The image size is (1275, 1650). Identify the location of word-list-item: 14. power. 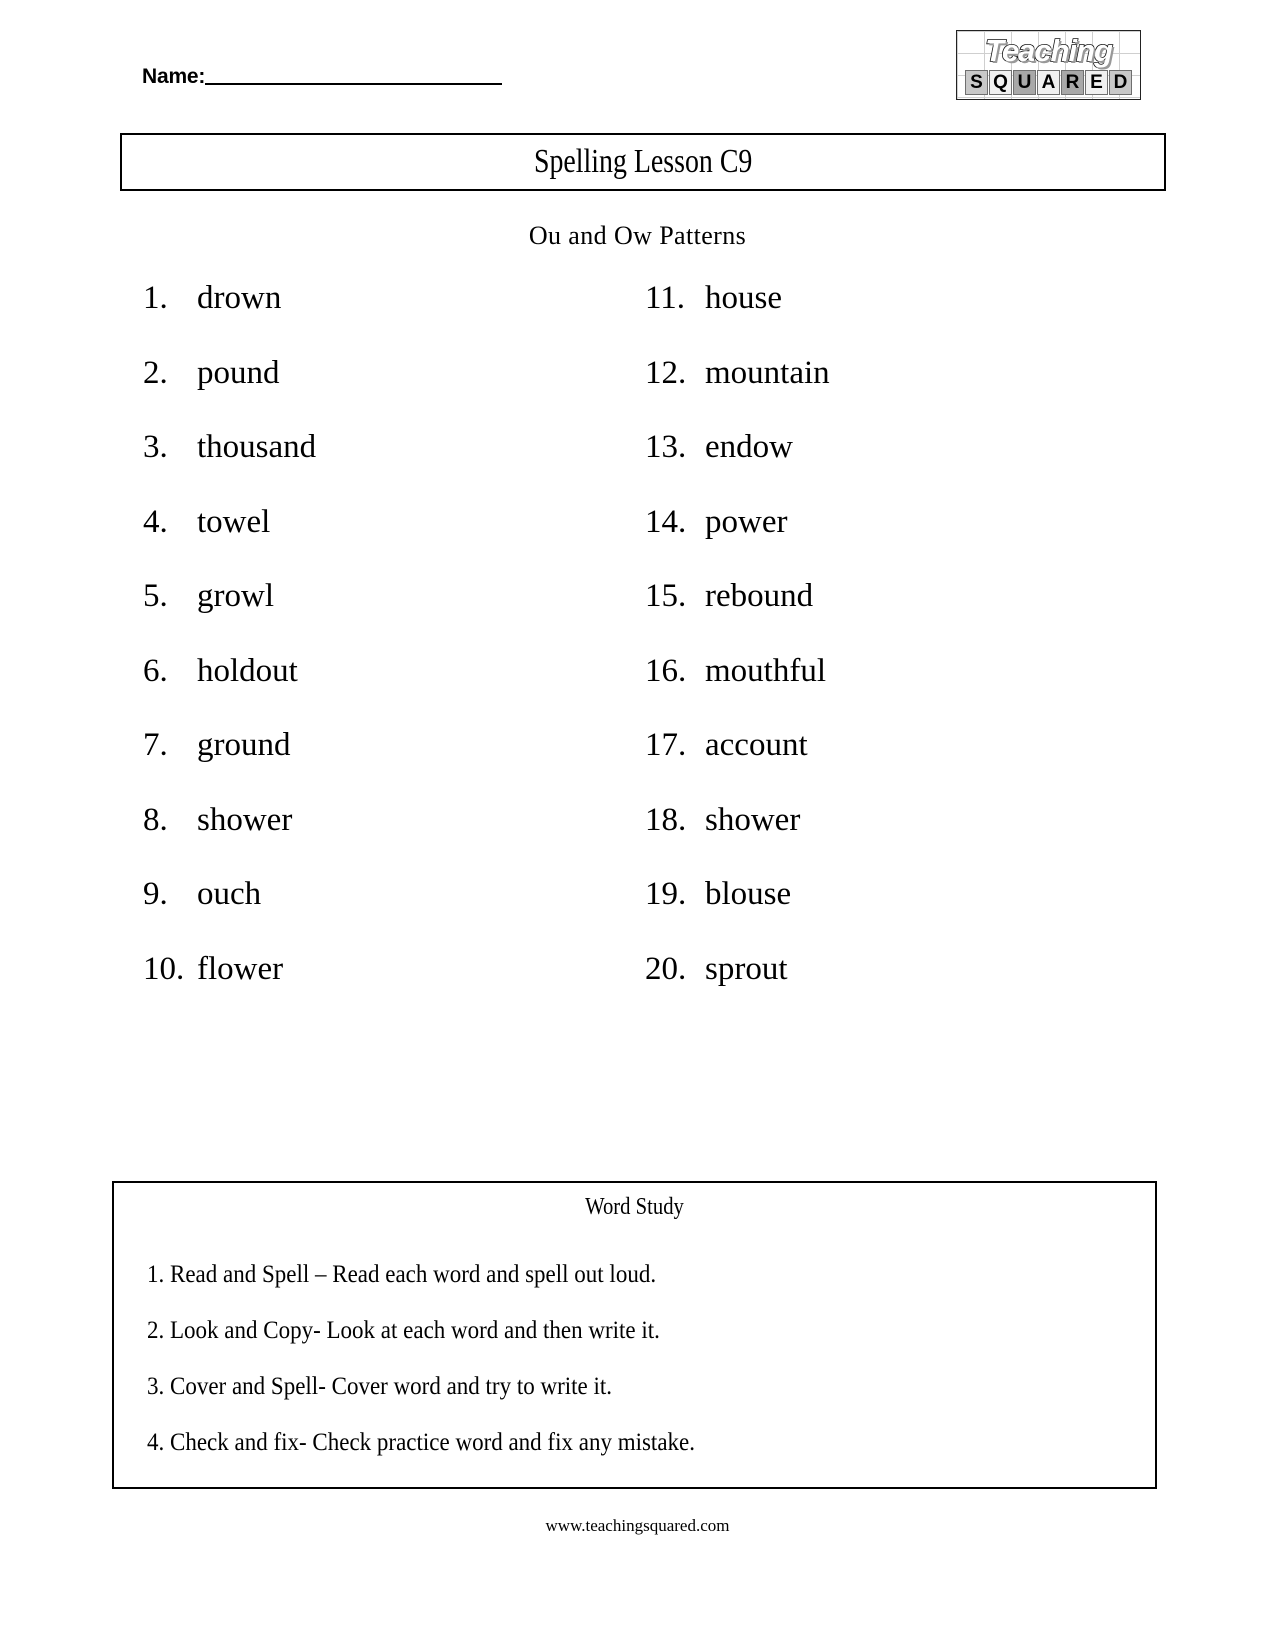
(737, 539).